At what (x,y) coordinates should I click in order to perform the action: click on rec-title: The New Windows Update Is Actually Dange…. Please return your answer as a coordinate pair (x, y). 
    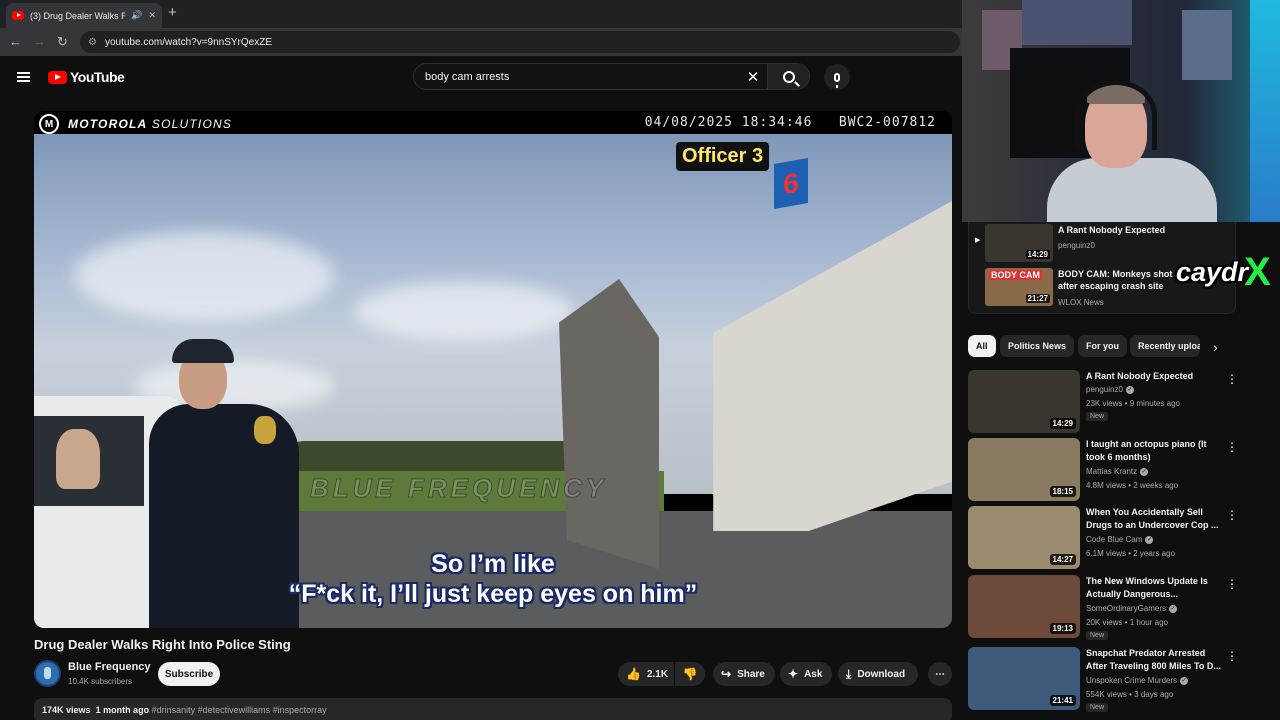
    Looking at the image, I should click on (1154, 588).